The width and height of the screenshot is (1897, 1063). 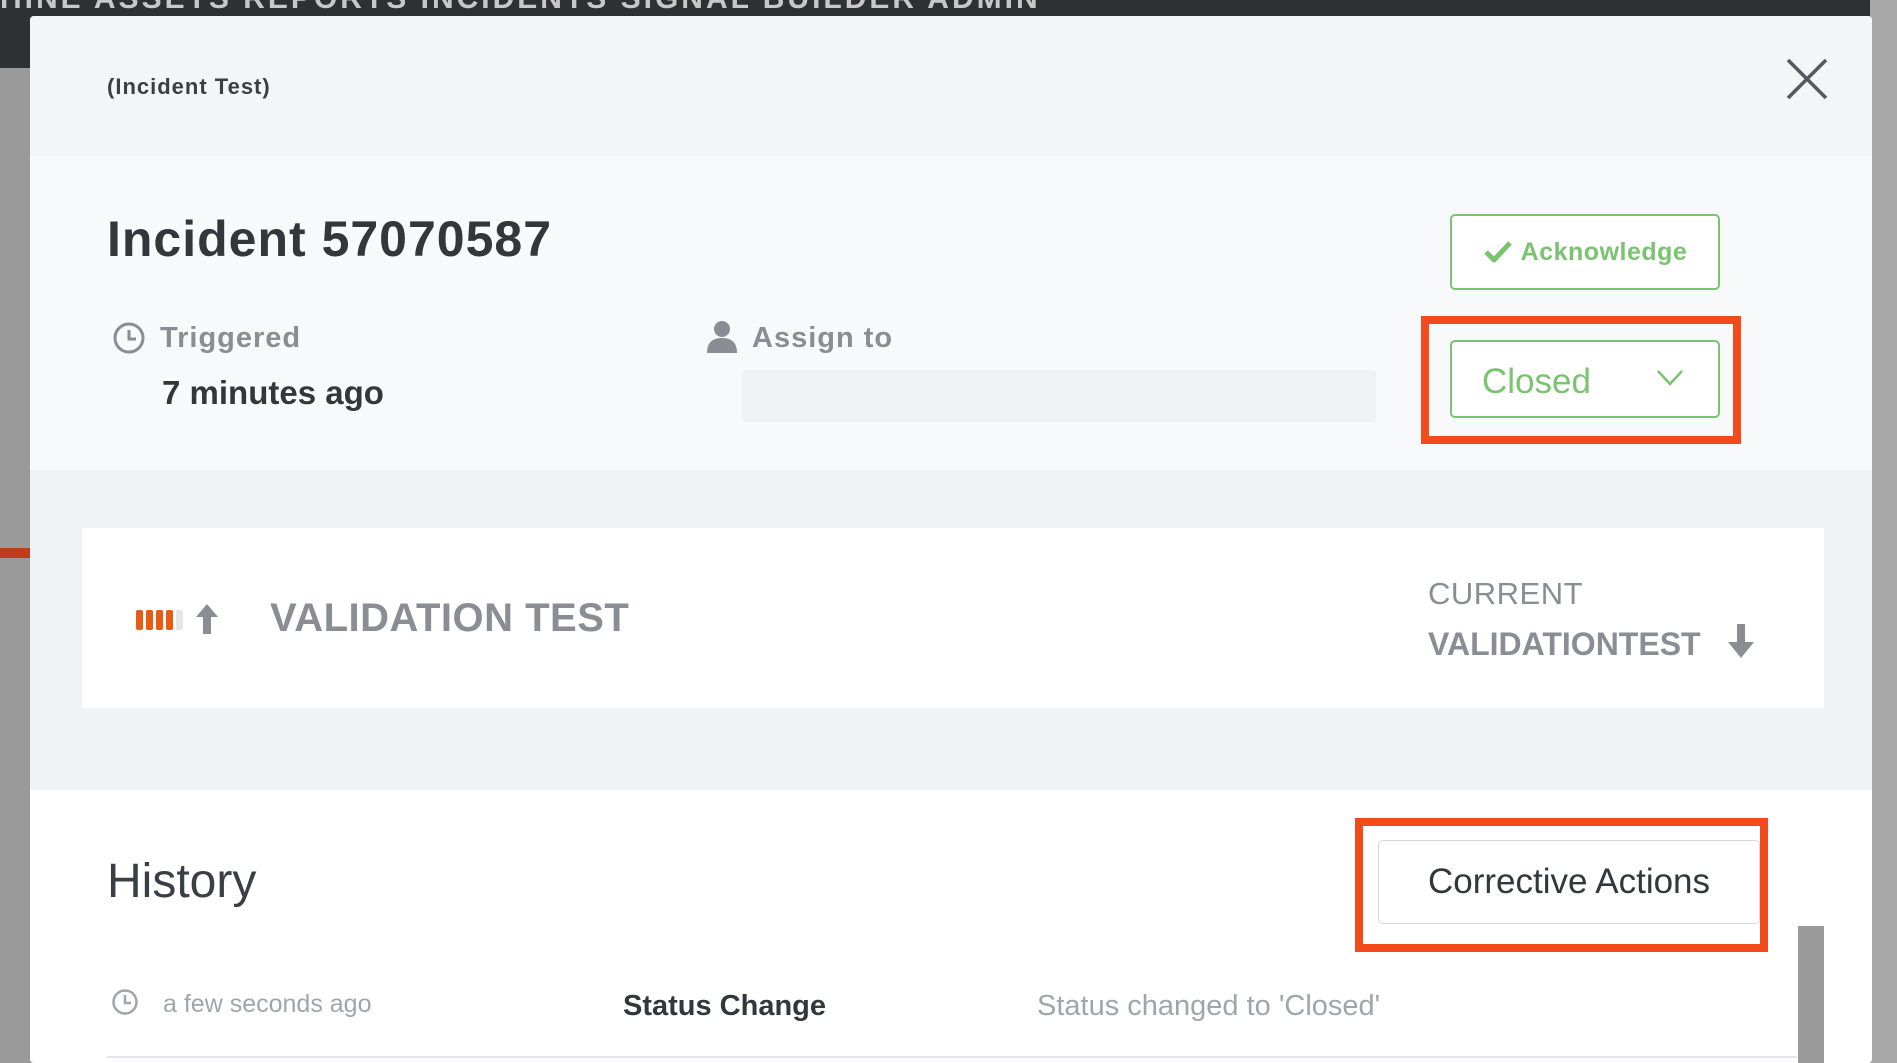 What do you see at coordinates (1209, 1006) in the screenshot?
I see `history-row-detail: Status changed to 'Closed'` at bounding box center [1209, 1006].